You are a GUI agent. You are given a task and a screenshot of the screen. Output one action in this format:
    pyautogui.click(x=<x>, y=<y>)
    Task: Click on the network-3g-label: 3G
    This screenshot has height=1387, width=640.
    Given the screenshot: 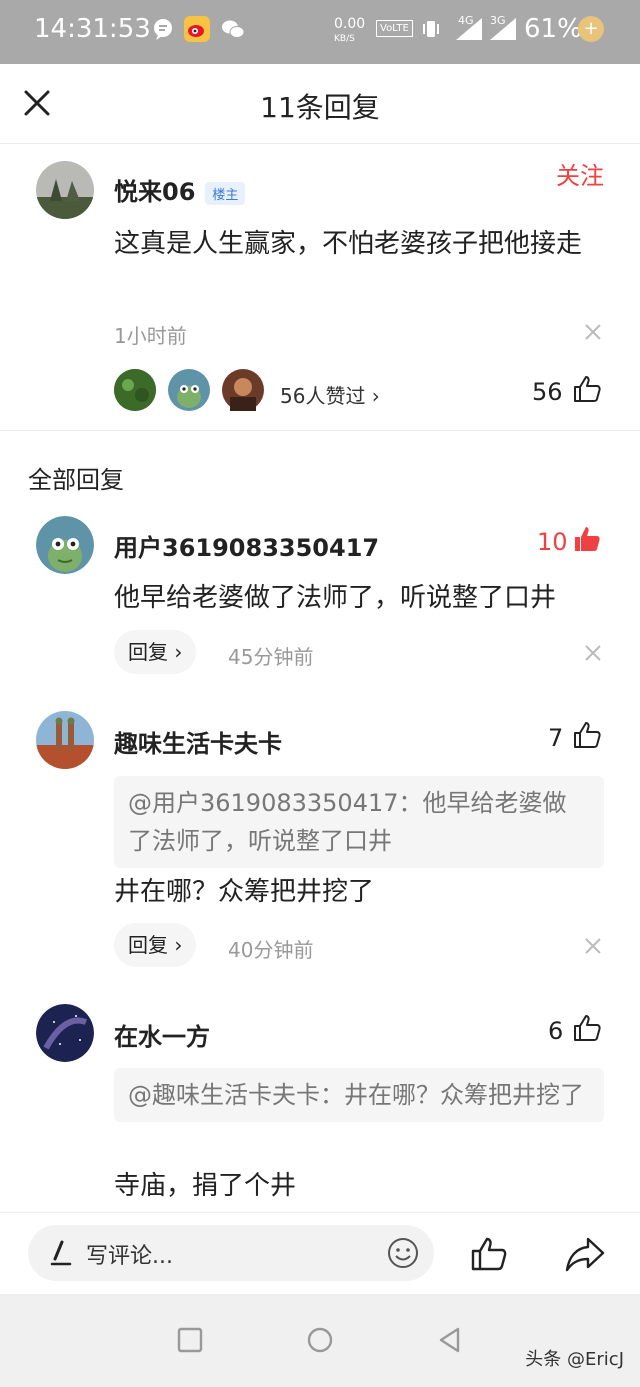 What is the action you would take?
    pyautogui.click(x=498, y=20)
    